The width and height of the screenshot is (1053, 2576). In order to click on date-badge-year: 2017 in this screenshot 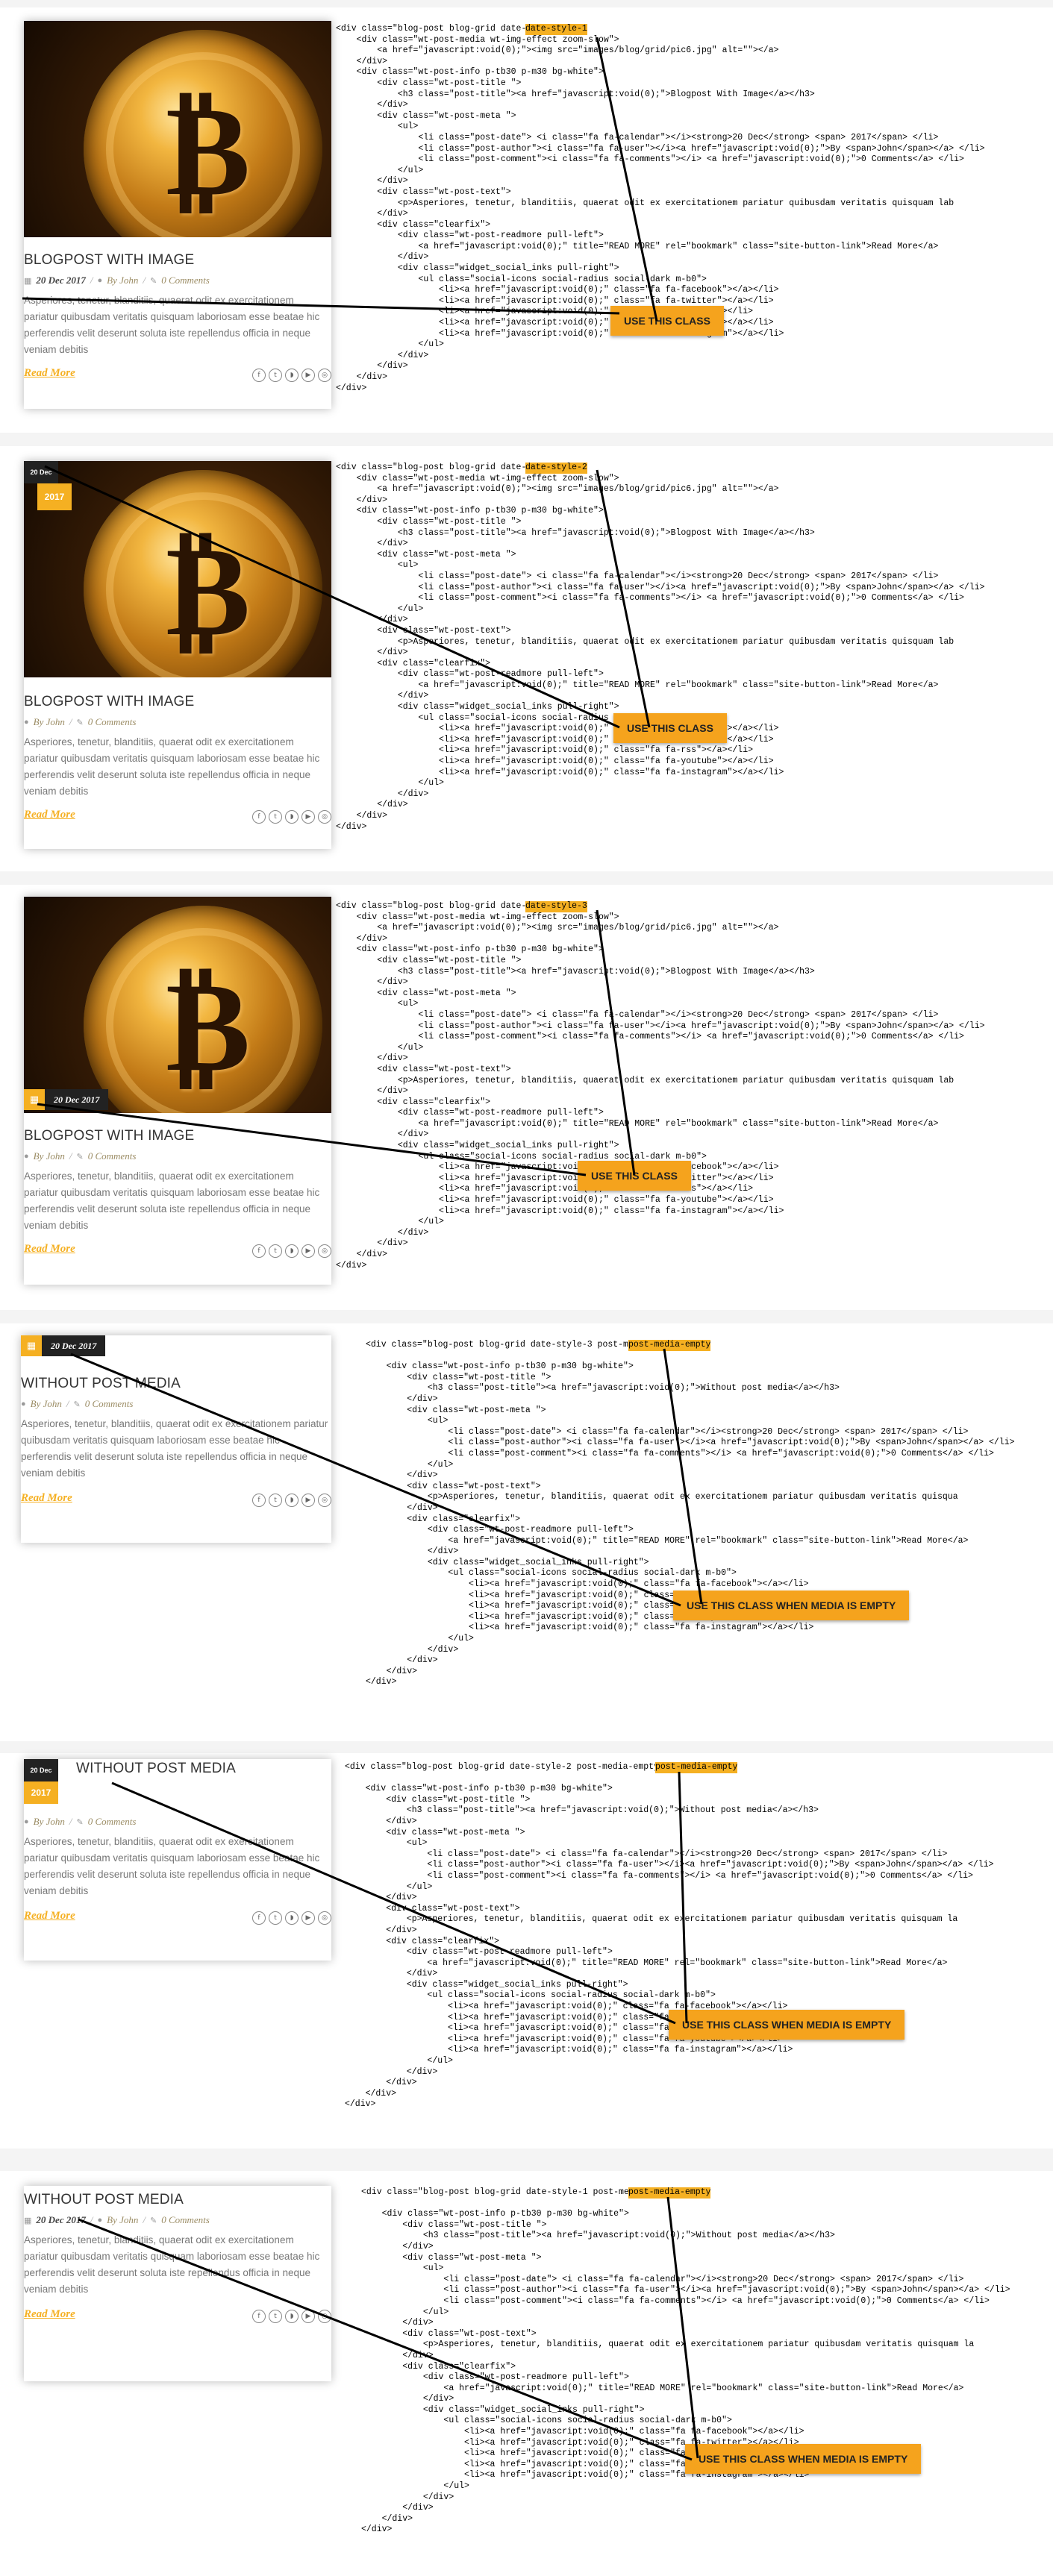, I will do `click(54, 496)`.